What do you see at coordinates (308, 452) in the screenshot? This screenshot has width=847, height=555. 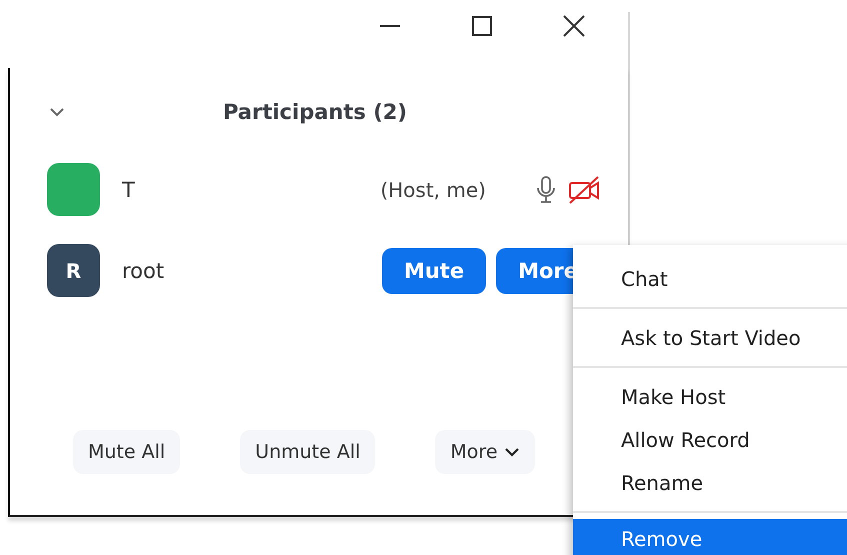 I see `footer-button: Unmute All` at bounding box center [308, 452].